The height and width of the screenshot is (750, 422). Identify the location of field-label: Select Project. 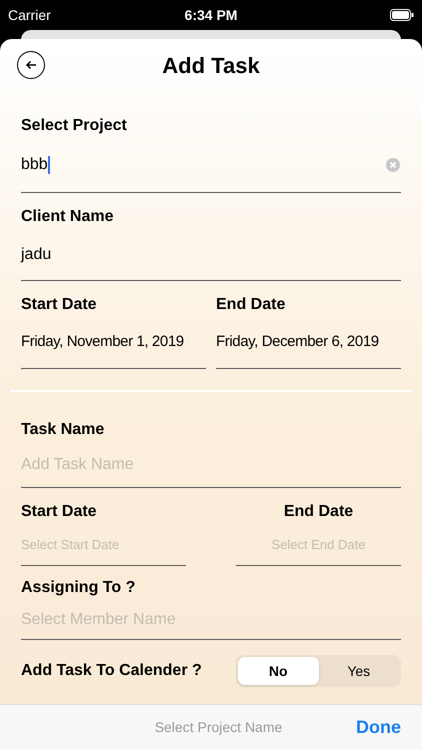
(74, 126).